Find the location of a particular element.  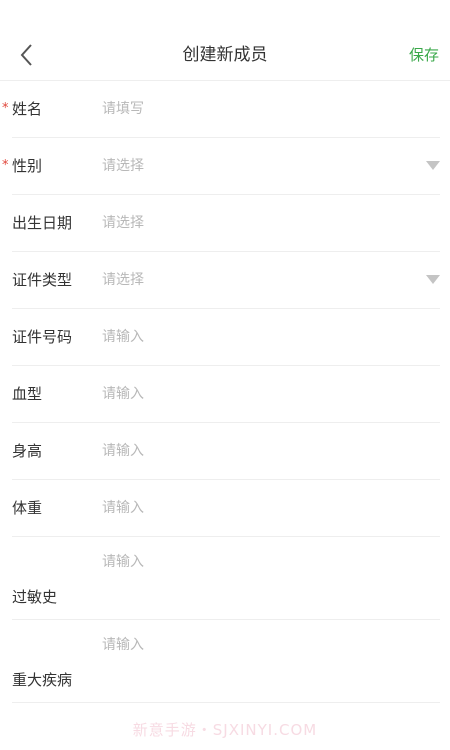

field-label: 证件号码 is located at coordinates (42, 337).